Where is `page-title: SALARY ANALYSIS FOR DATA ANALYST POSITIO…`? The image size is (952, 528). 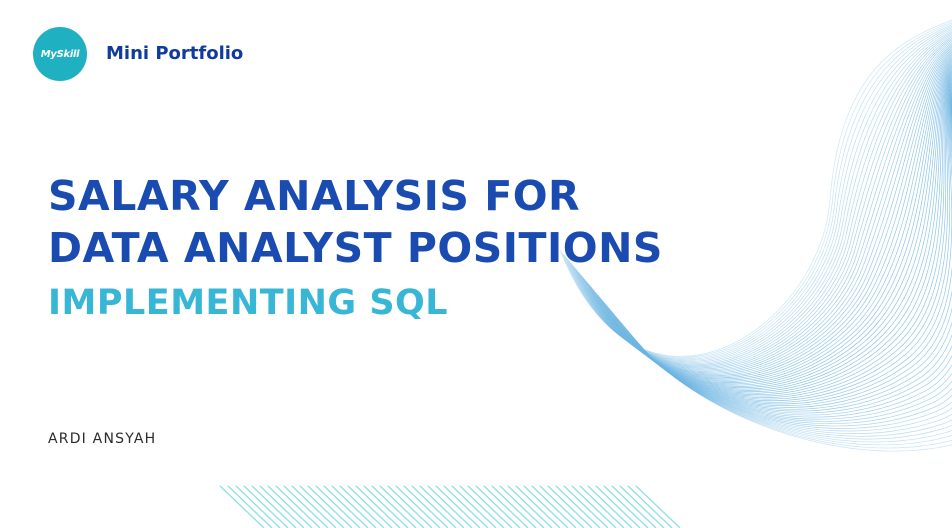 page-title: SALARY ANALYSIS FOR DATA ANALYST POSITIO… is located at coordinates (355, 222).